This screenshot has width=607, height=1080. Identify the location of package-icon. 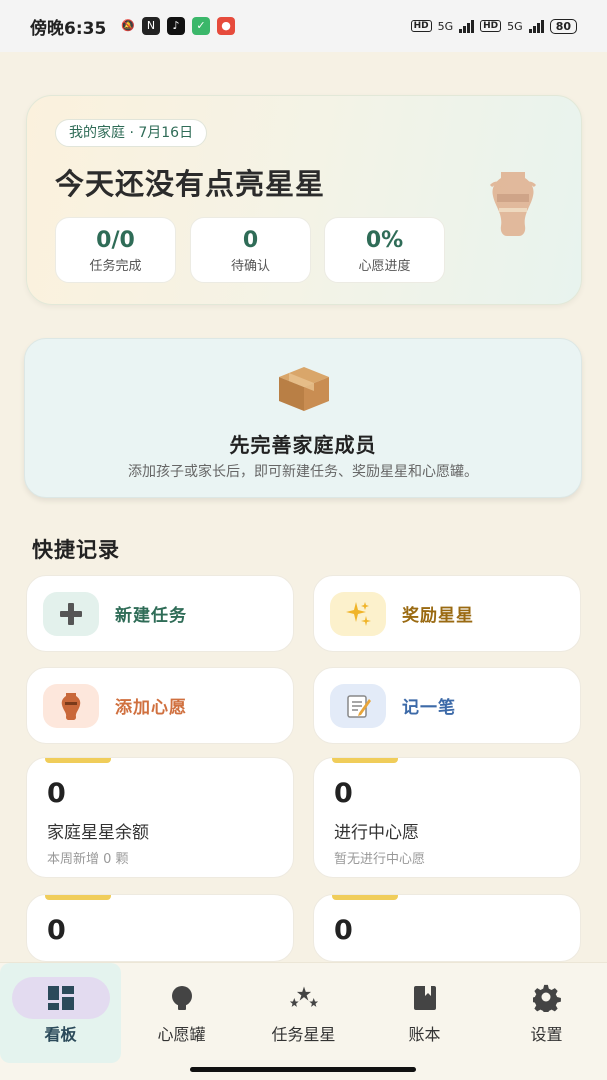
(304, 389).